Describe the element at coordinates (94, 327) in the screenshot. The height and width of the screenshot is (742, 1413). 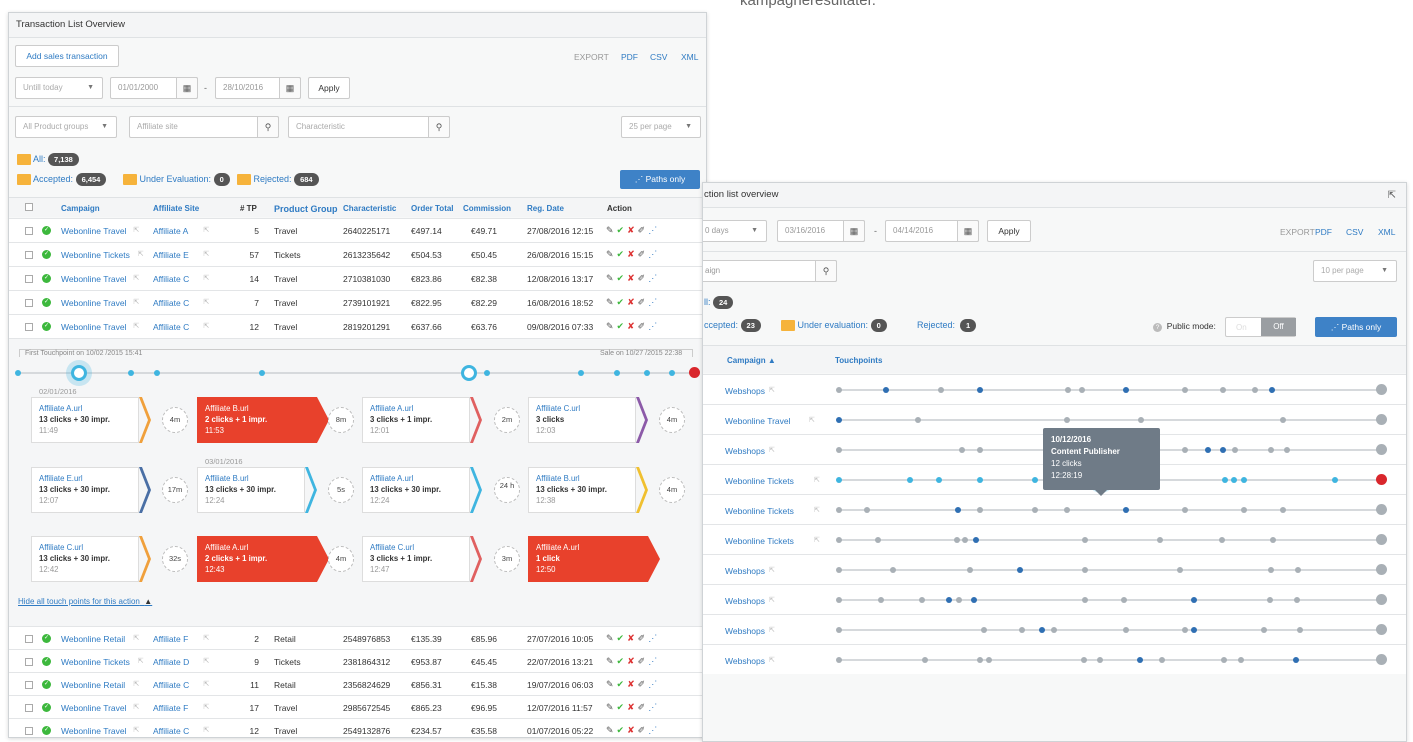
I see `campaign-link: Webonline Travel` at that location.